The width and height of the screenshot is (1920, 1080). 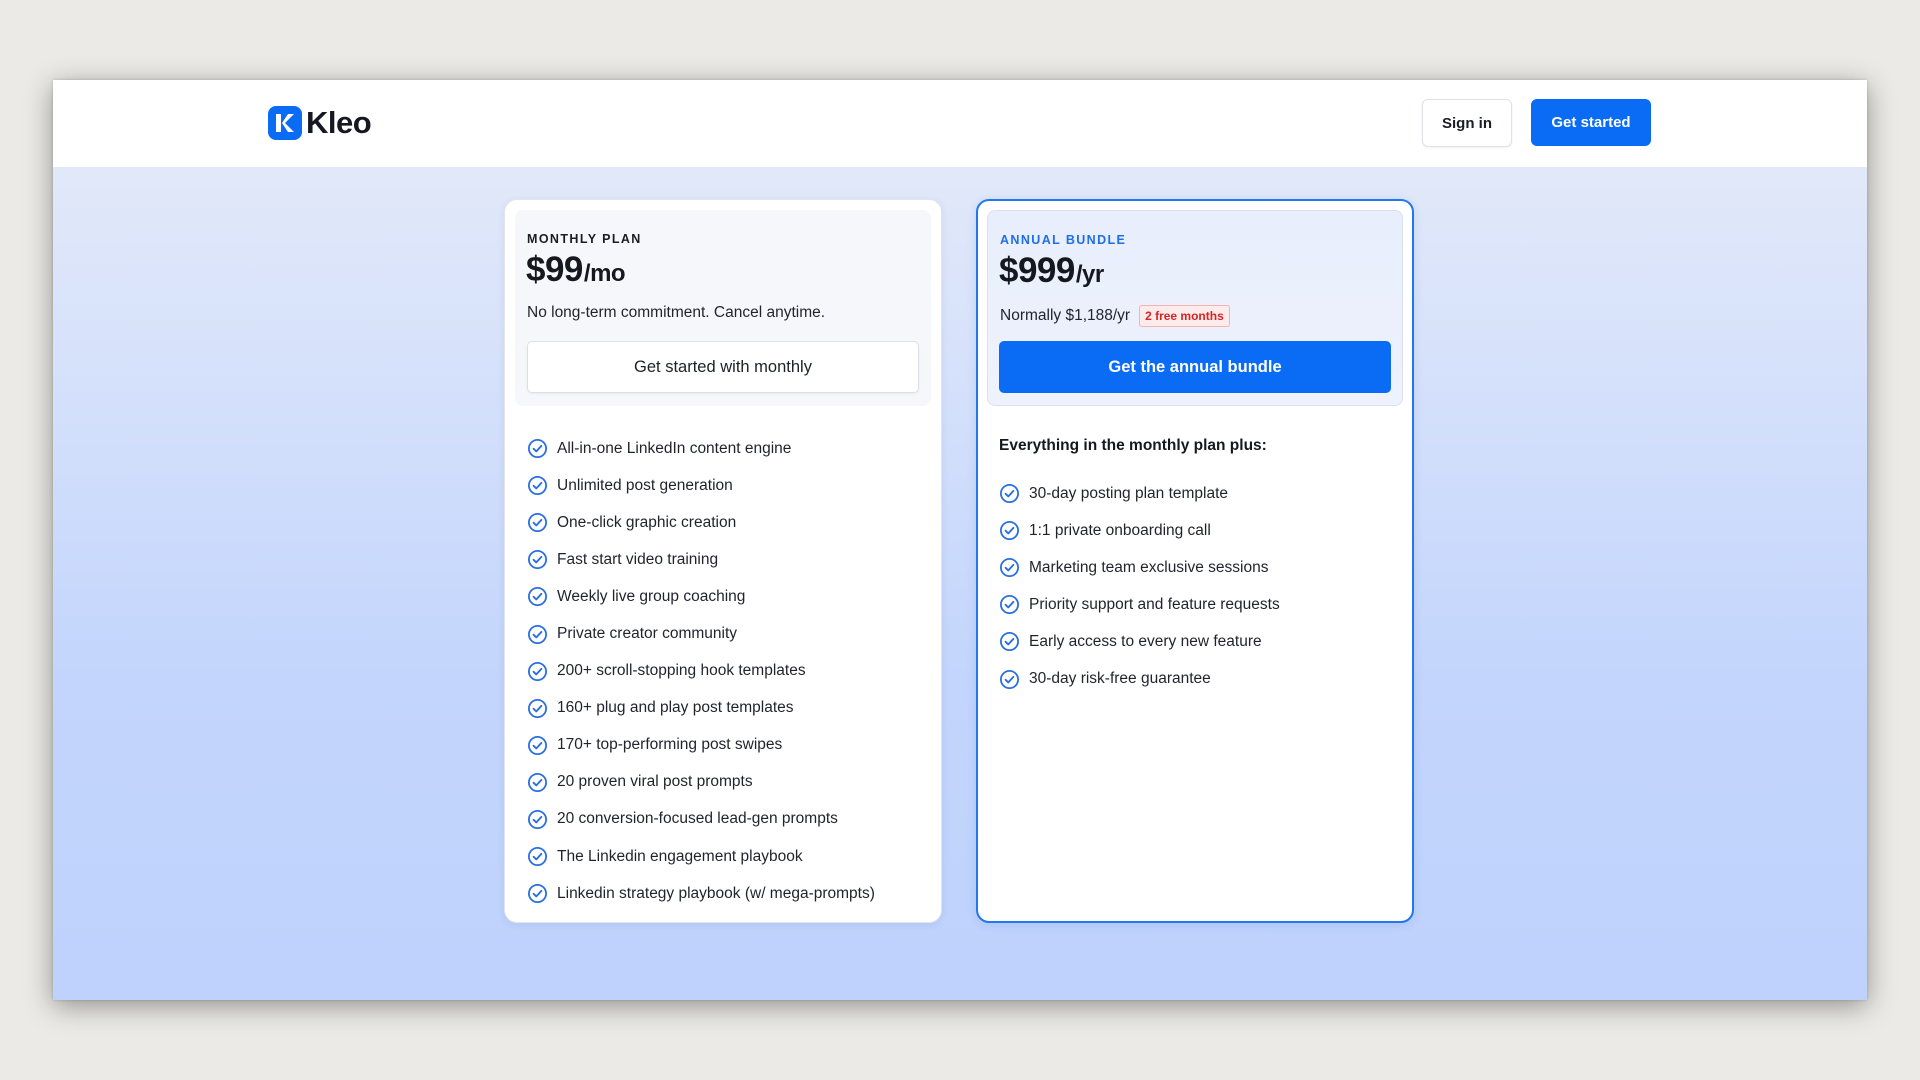 I want to click on feature-item: All-in-one LinkedIn content engine, so click(x=701, y=448).